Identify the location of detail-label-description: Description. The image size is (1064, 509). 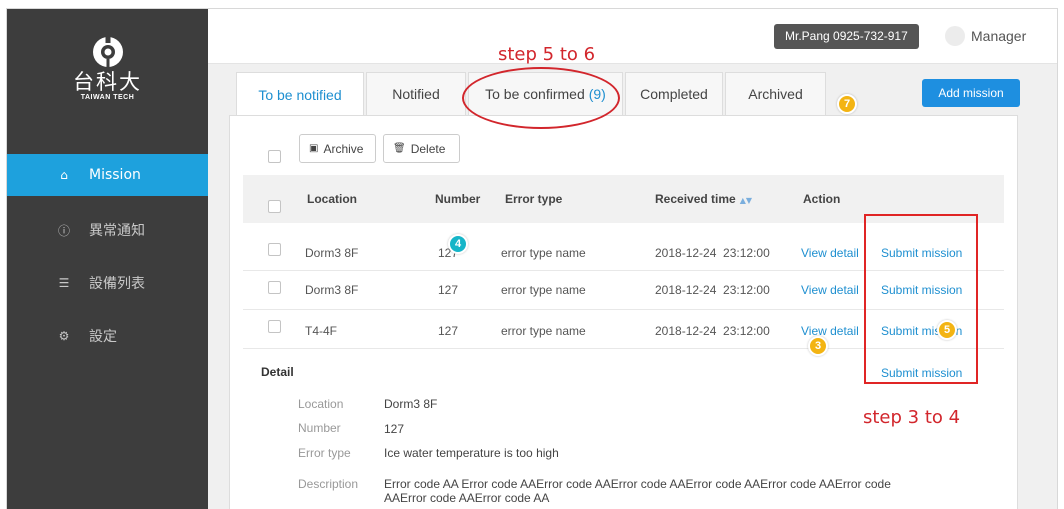
(328, 484).